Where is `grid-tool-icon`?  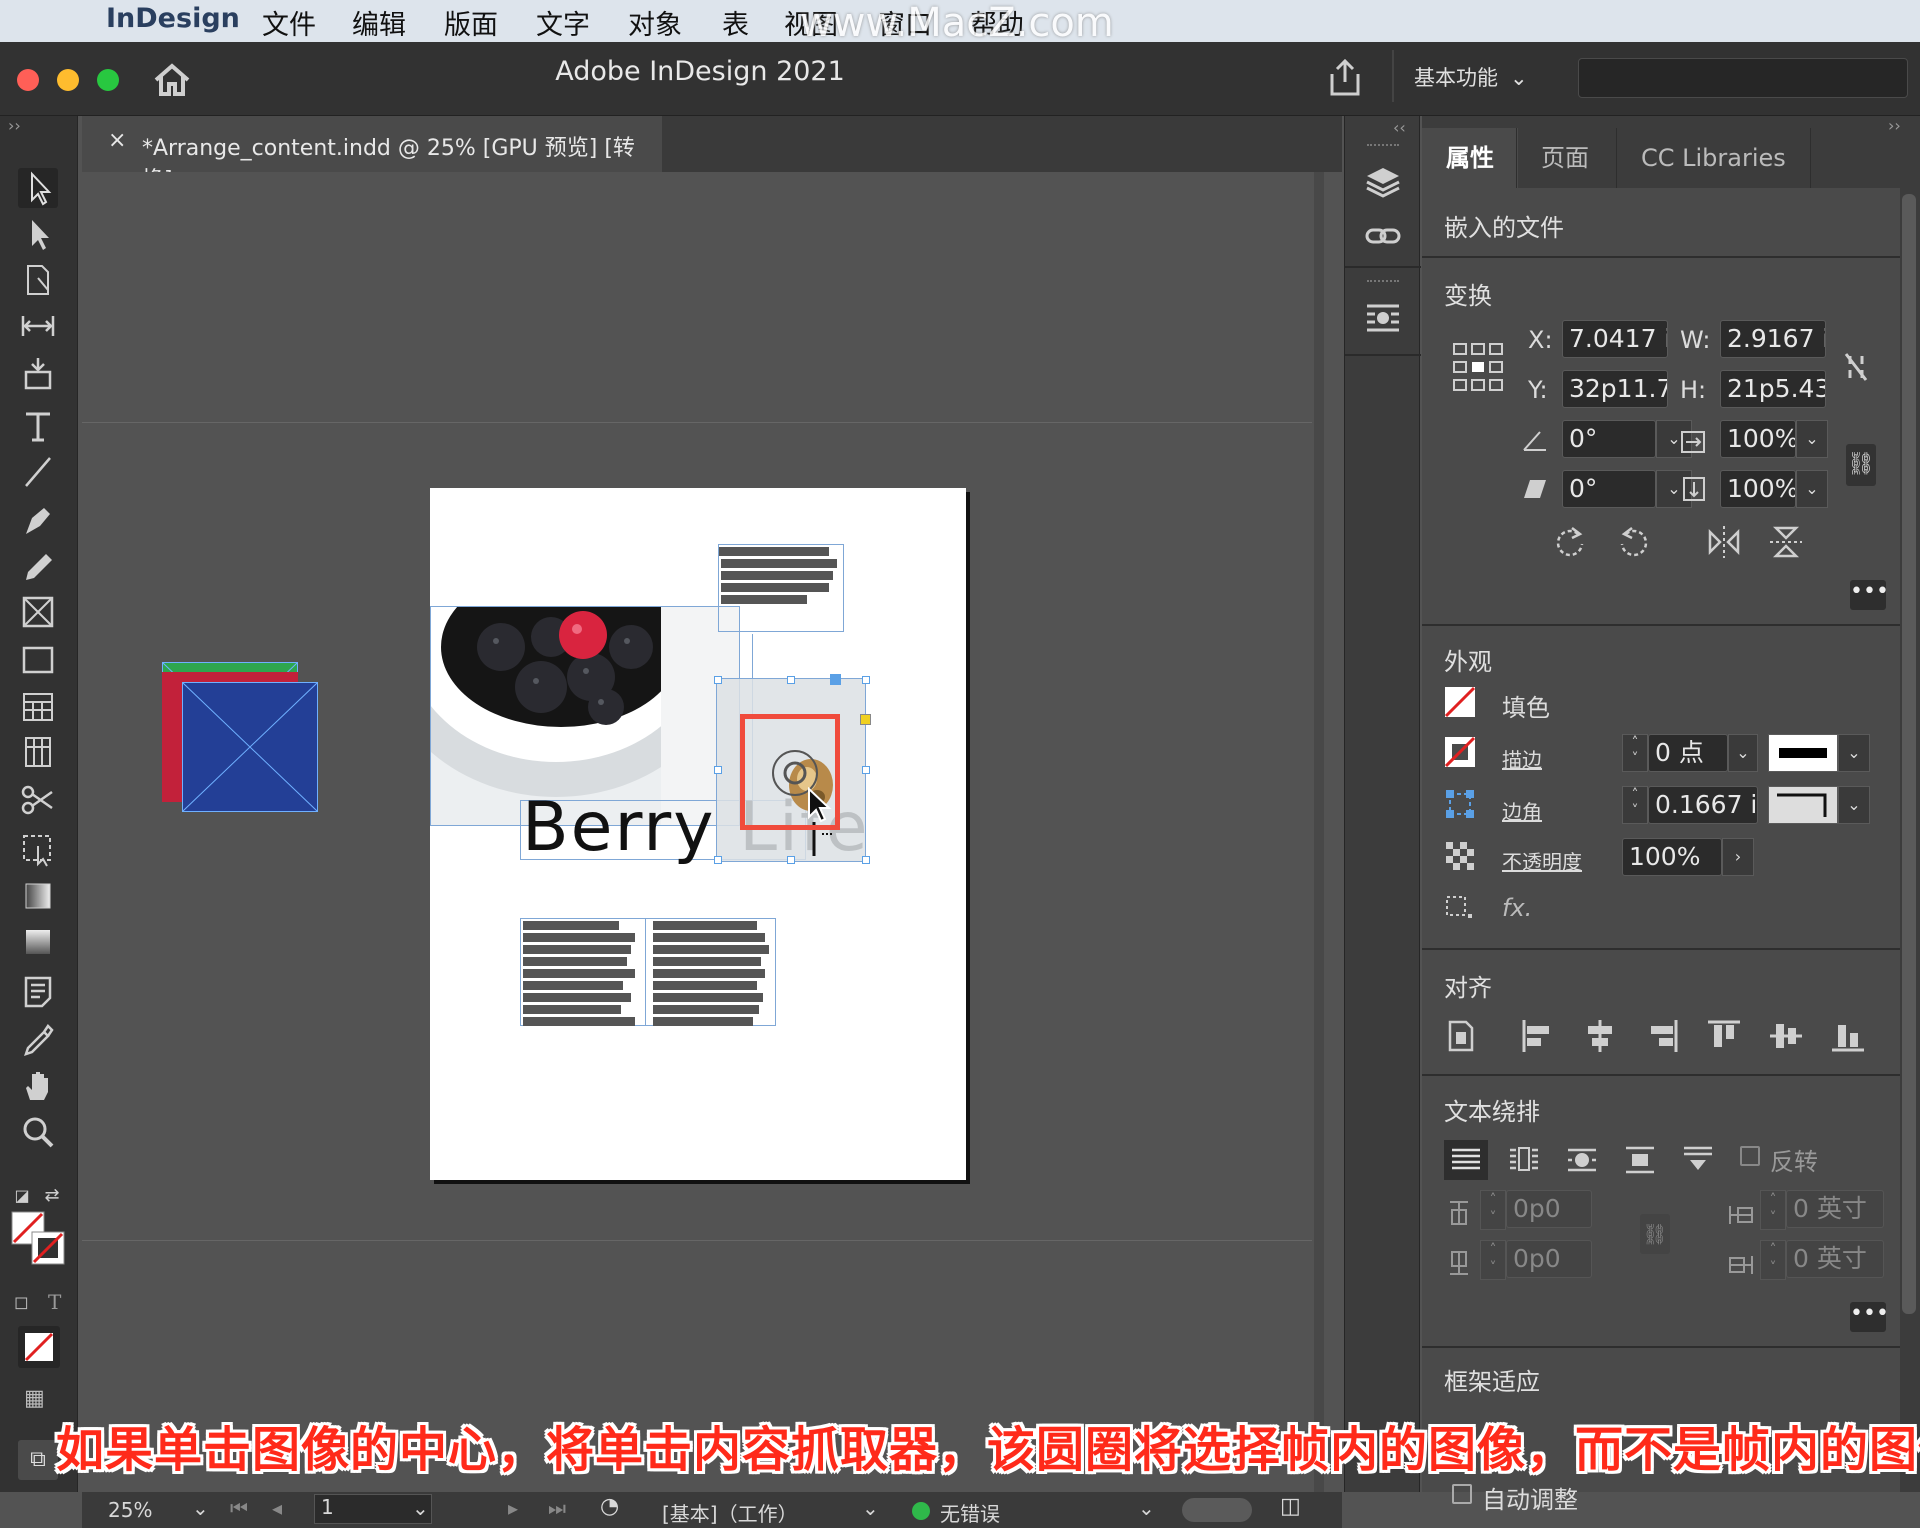 grid-tool-icon is located at coordinates (38, 752).